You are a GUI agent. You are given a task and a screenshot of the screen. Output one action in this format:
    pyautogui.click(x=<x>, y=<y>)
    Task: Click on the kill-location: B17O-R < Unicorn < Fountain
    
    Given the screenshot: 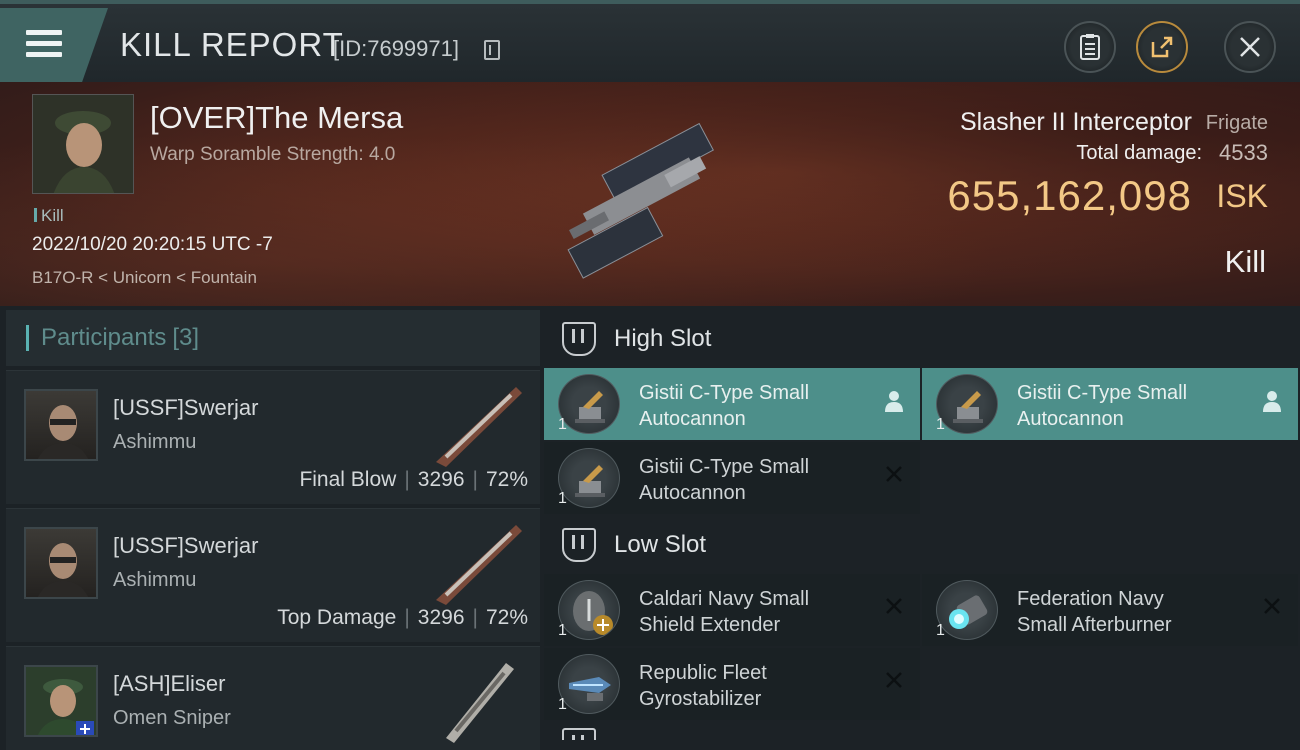 What is the action you would take?
    pyautogui.click(x=144, y=278)
    